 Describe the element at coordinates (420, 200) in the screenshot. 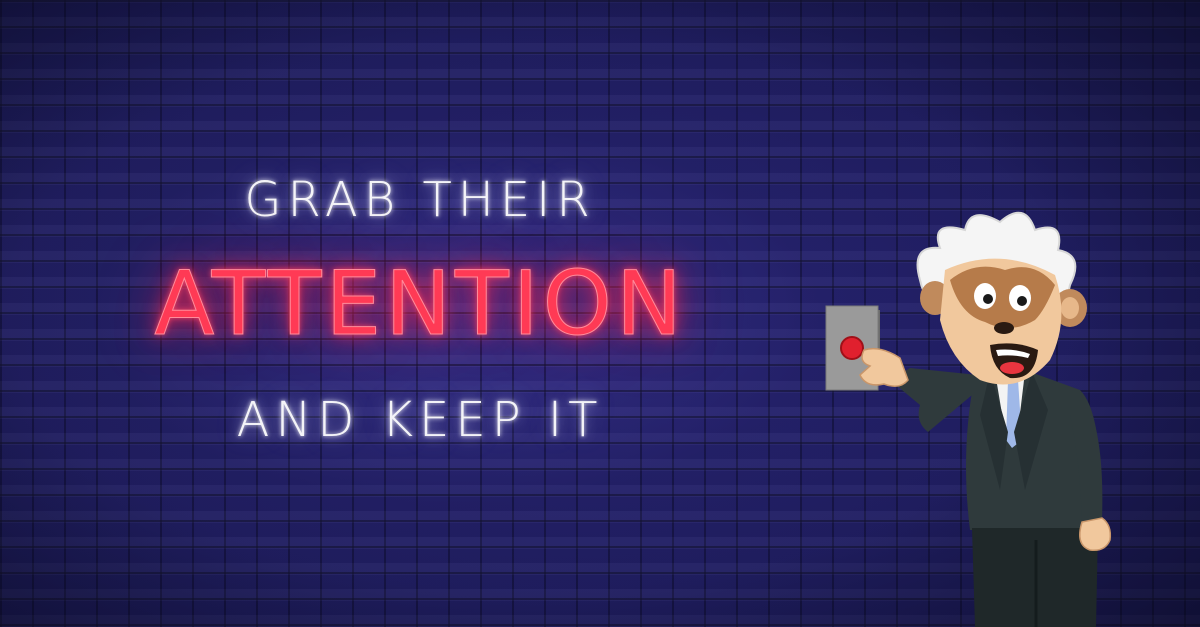

I see `headline-line-1: GRAB THEIR` at that location.